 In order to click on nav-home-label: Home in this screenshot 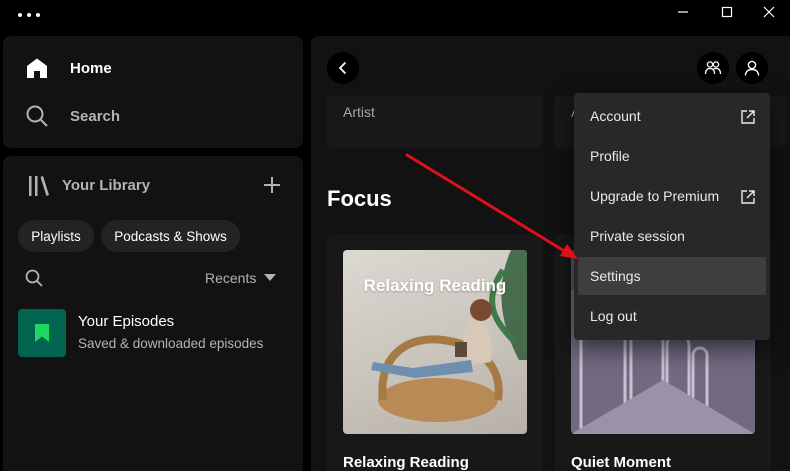, I will do `click(91, 68)`.